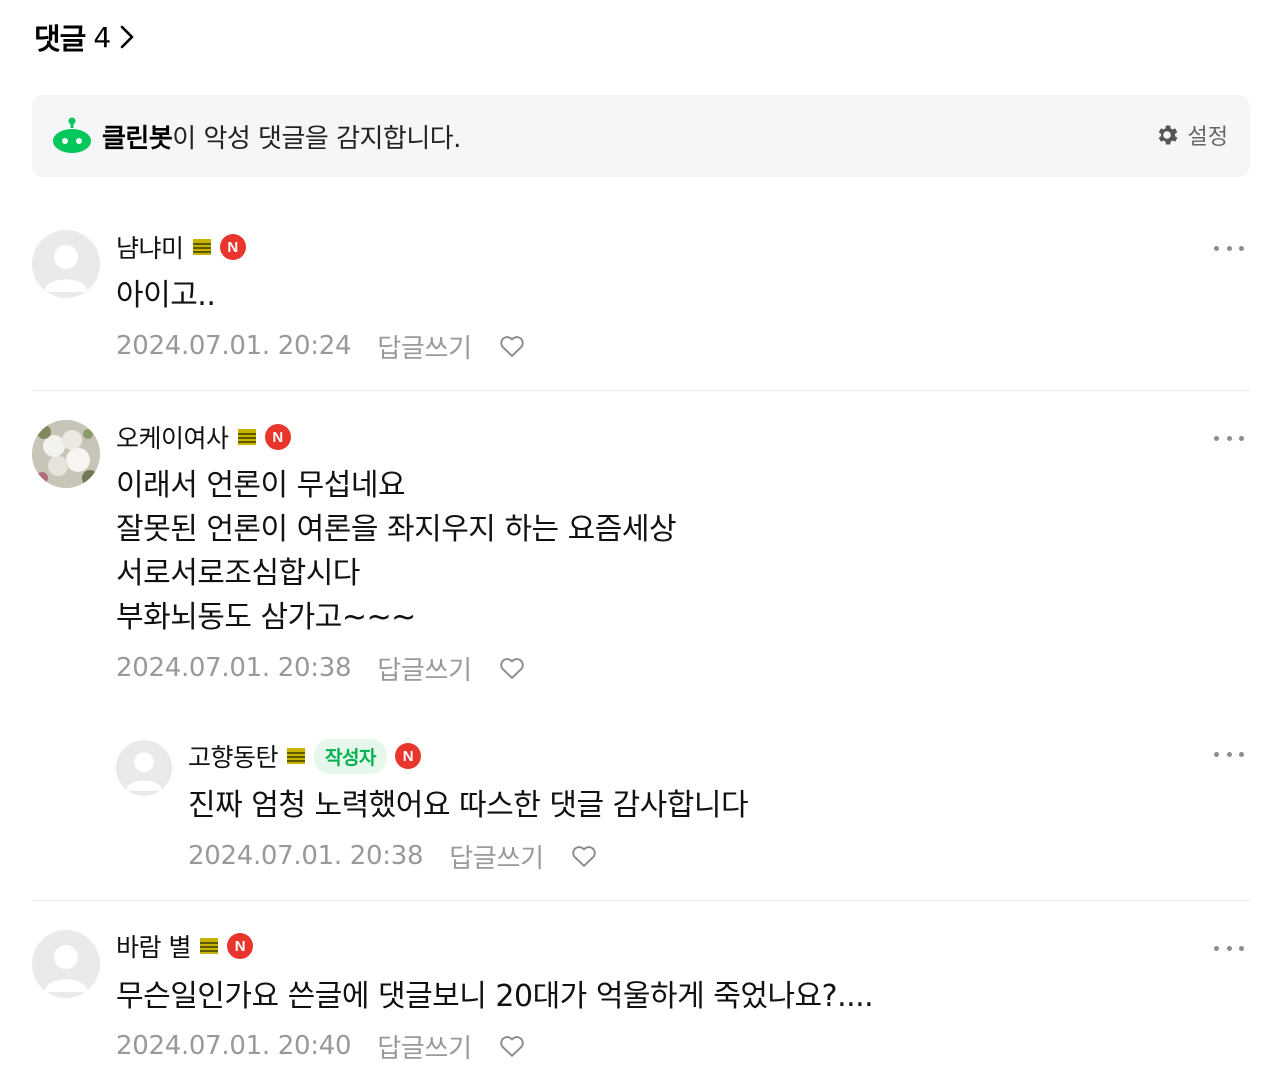 This screenshot has width=1280, height=1088. Describe the element at coordinates (102, 37) in the screenshot. I see `comments-count: 4` at that location.